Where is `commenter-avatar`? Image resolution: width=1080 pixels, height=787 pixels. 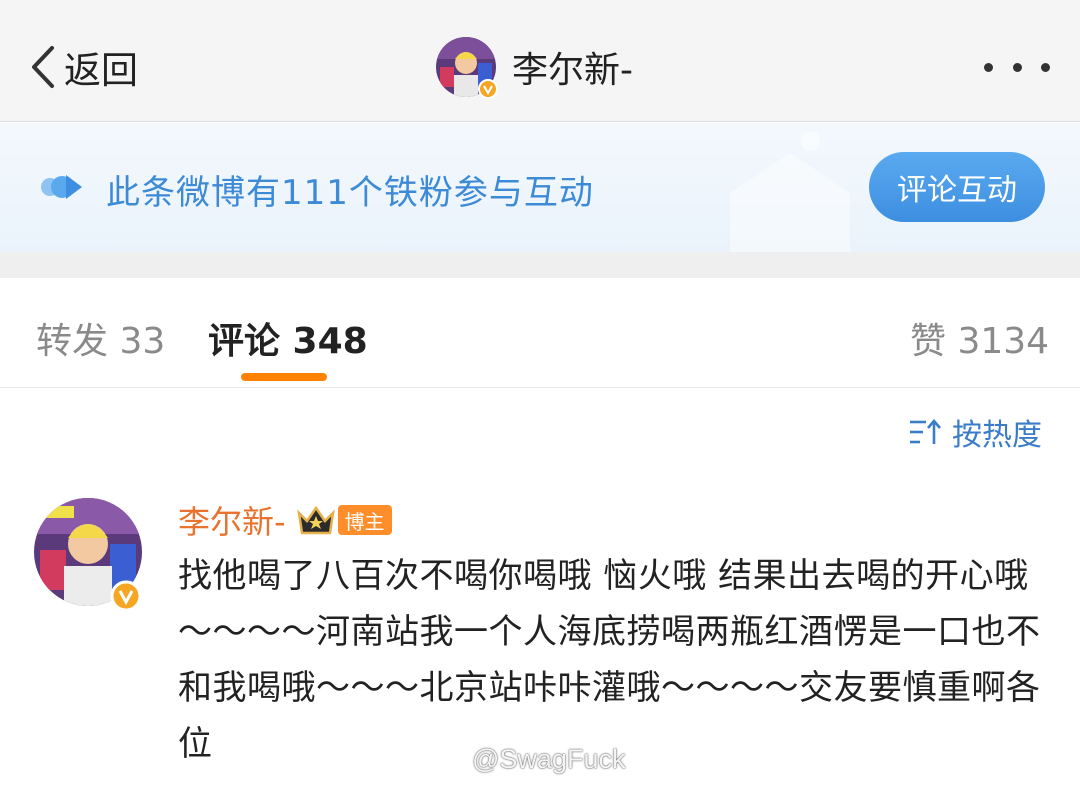 commenter-avatar is located at coordinates (88, 555).